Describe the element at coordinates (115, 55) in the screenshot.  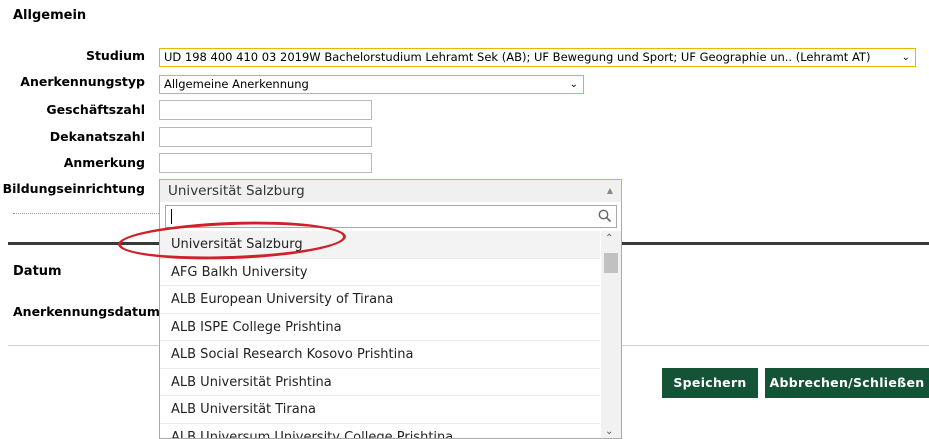
I see `studium-label: Studium` at that location.